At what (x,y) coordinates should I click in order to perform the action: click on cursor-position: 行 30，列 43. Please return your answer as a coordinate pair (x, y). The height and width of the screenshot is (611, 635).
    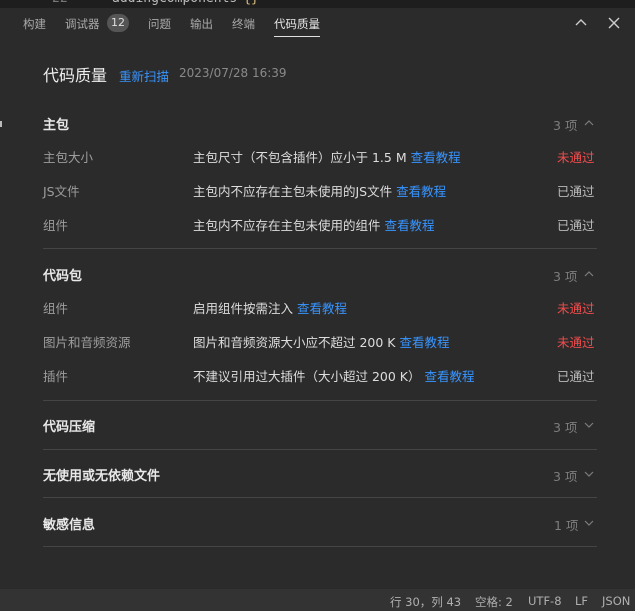
    Looking at the image, I should click on (425, 602).